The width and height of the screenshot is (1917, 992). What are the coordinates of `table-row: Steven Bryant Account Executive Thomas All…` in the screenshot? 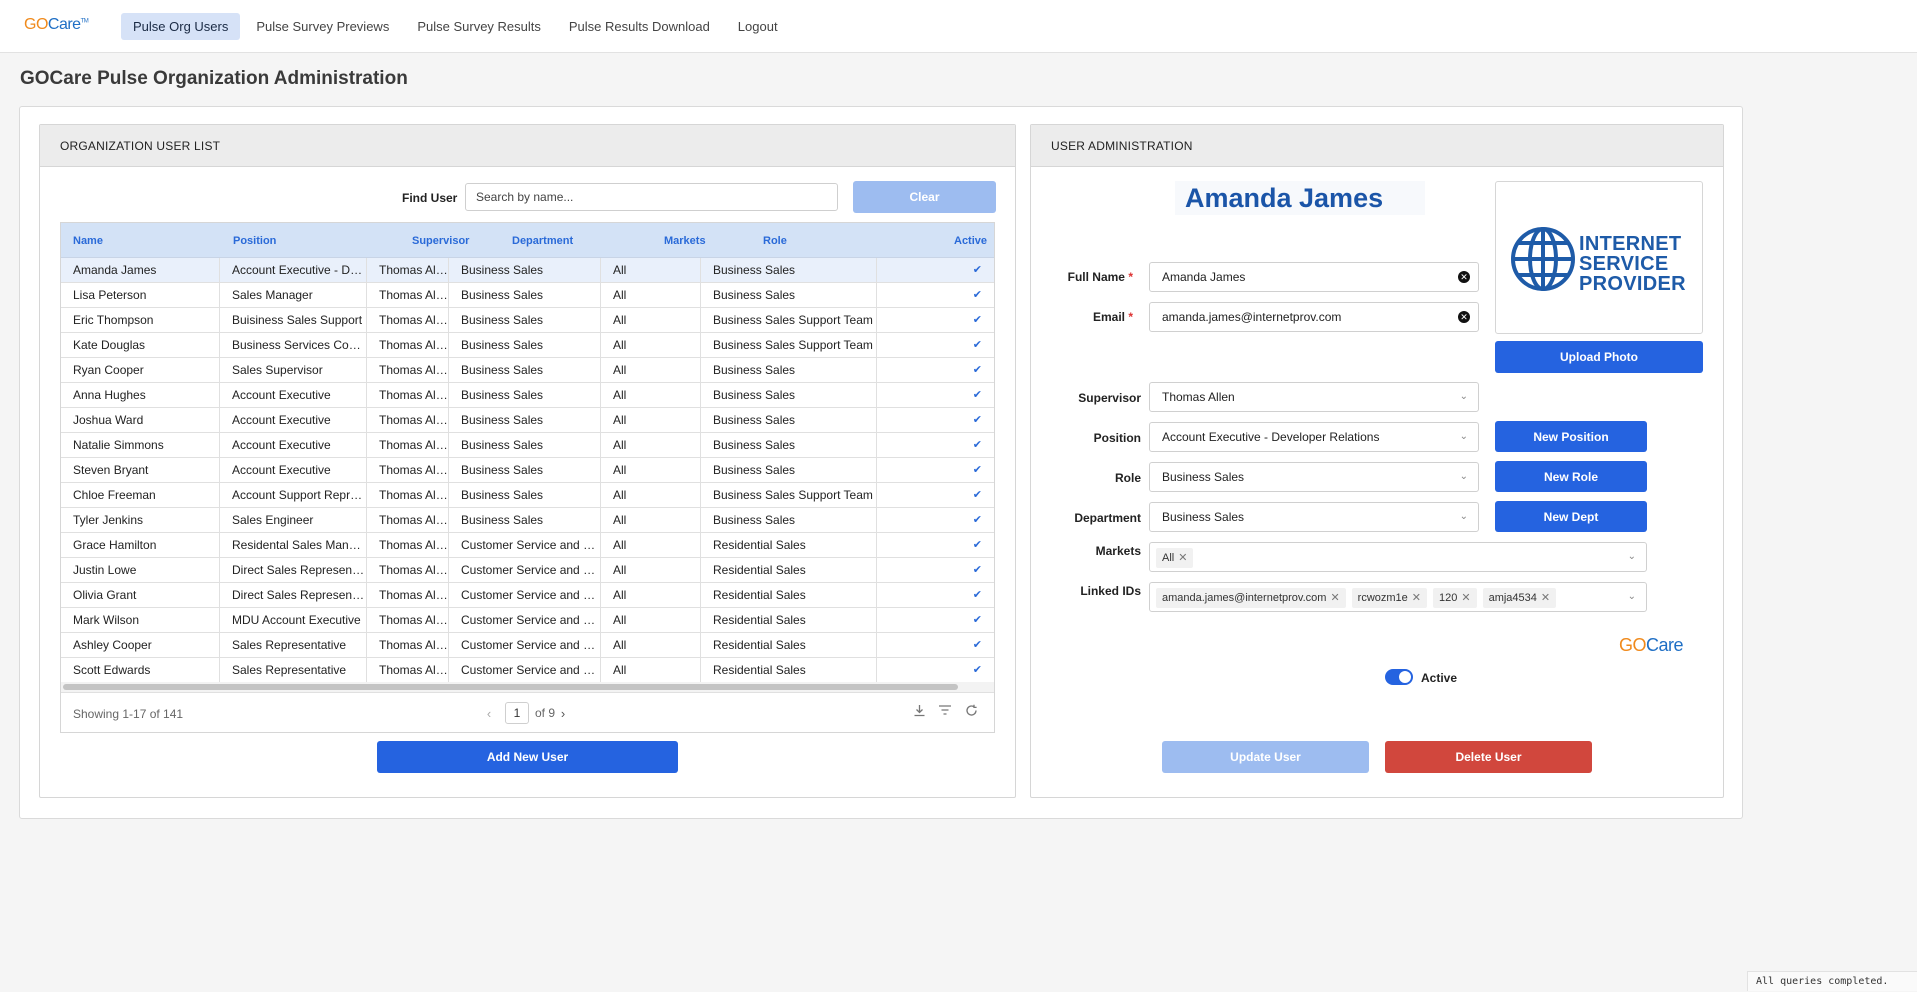 It's located at (527, 470).